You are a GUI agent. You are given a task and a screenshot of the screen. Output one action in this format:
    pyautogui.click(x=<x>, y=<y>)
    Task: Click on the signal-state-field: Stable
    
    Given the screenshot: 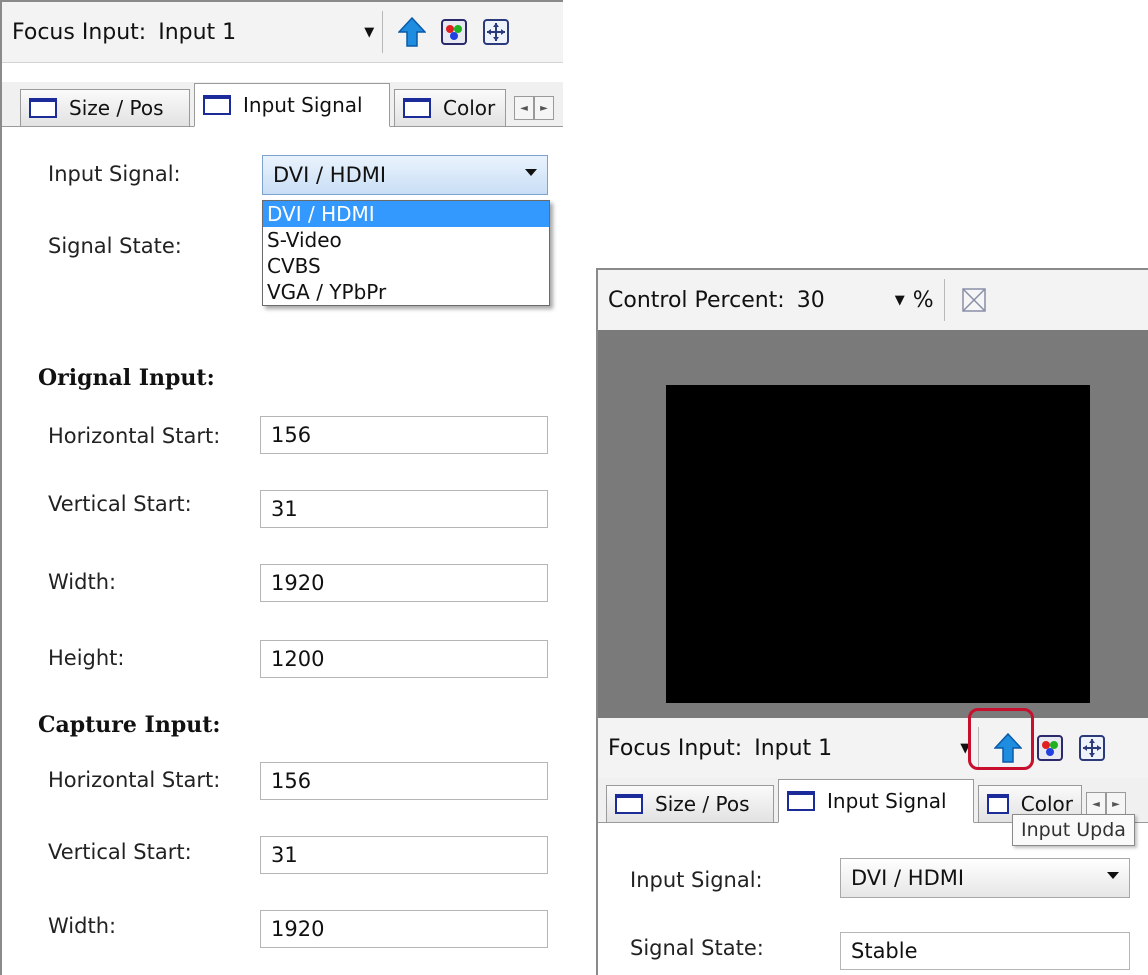 What is the action you would take?
    pyautogui.click(x=985, y=951)
    